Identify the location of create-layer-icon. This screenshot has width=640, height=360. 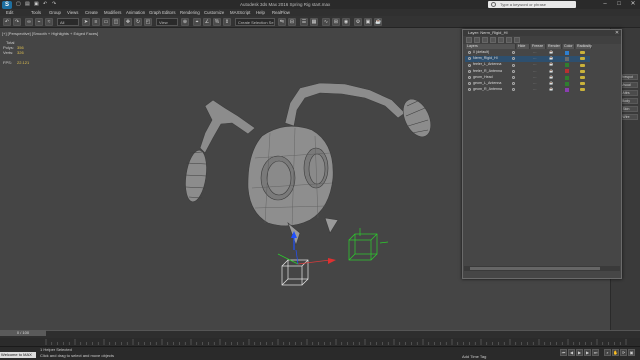
(469, 40).